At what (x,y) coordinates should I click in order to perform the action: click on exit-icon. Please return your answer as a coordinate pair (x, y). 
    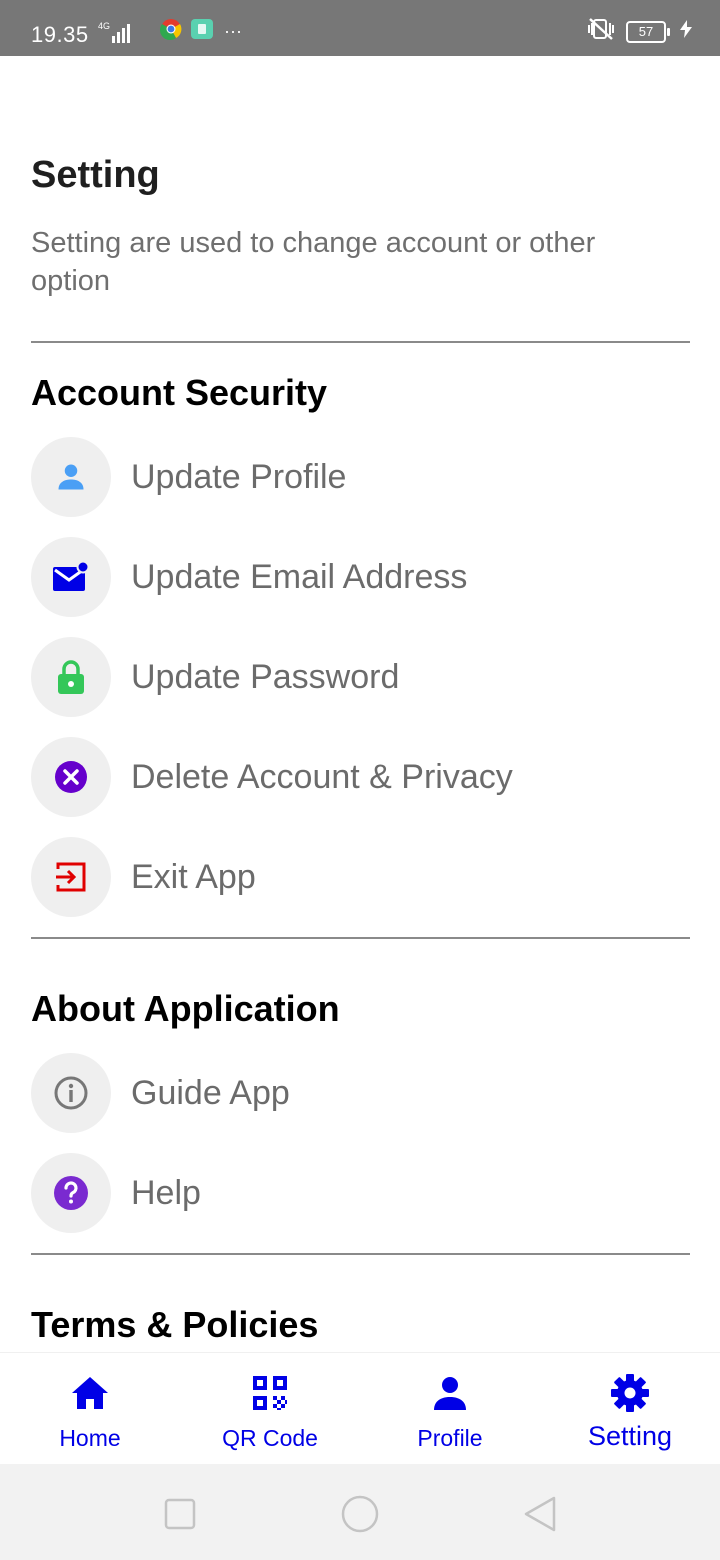
    Looking at the image, I should click on (71, 877).